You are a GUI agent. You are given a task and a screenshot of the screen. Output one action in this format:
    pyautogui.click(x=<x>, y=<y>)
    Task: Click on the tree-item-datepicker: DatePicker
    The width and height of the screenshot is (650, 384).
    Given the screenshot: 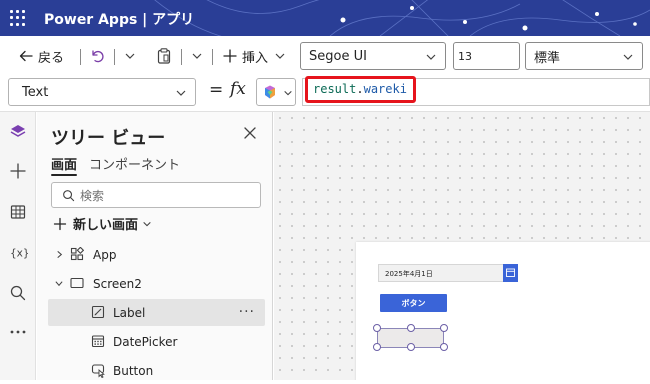 What is the action you would take?
    pyautogui.click(x=156, y=341)
    